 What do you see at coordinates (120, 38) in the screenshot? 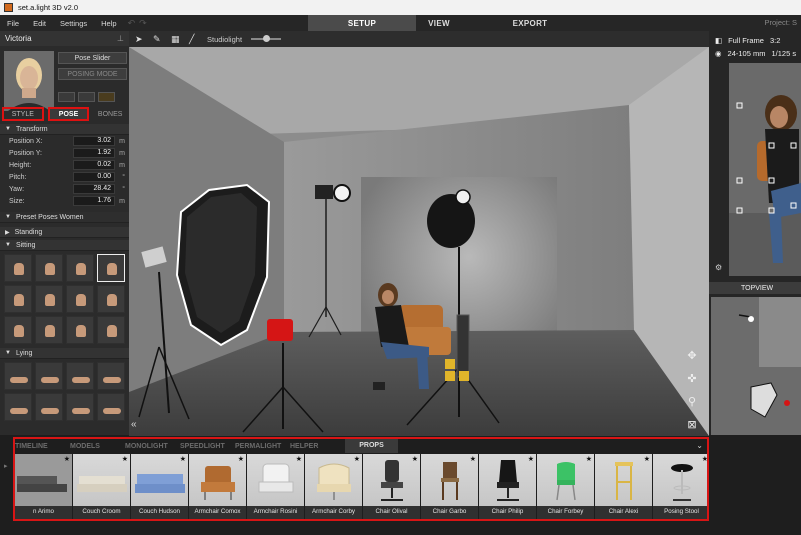
I see `pin-icon: ⊥` at bounding box center [120, 38].